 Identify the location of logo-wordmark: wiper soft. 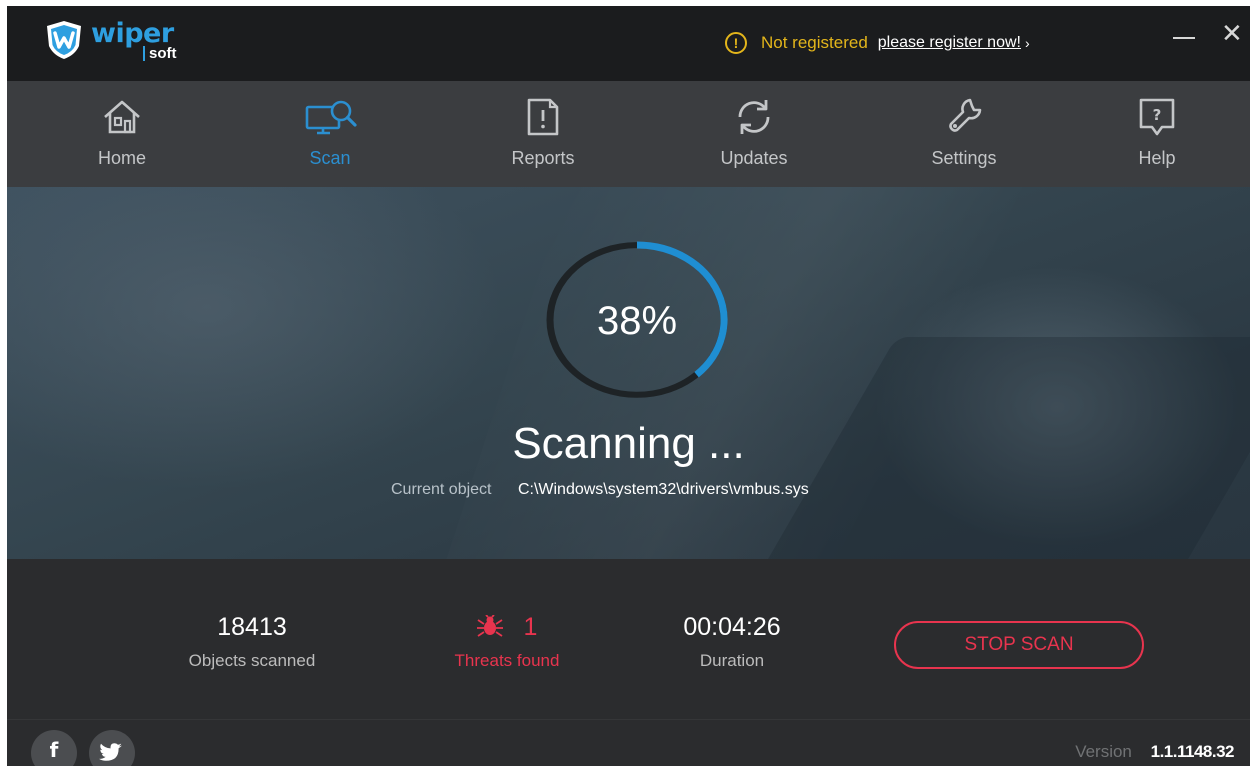
(146, 42).